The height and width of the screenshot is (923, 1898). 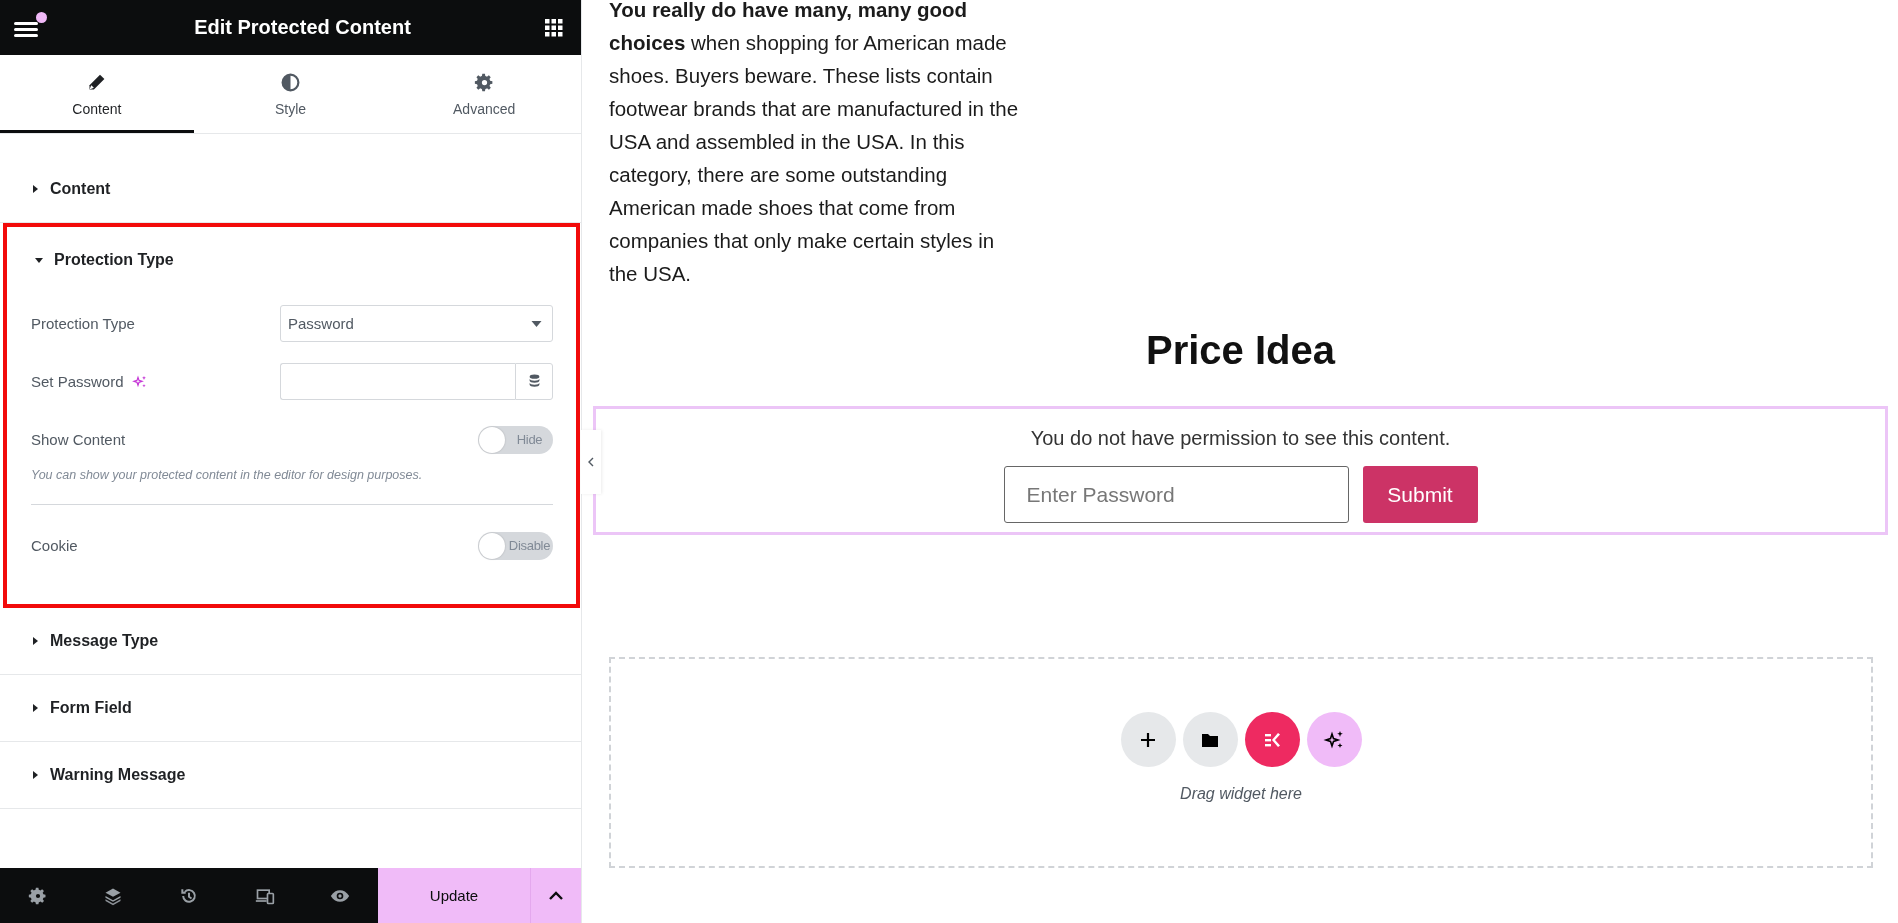 I want to click on database-icon, so click(x=534, y=381).